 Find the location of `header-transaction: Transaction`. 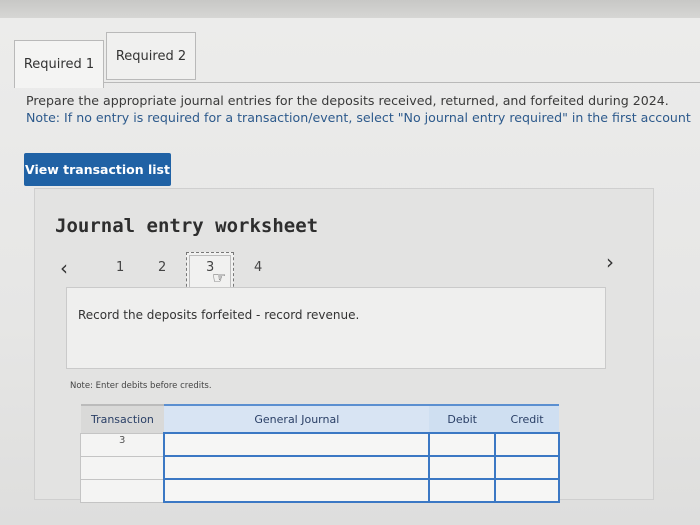

header-transaction: Transaction is located at coordinates (122, 418).